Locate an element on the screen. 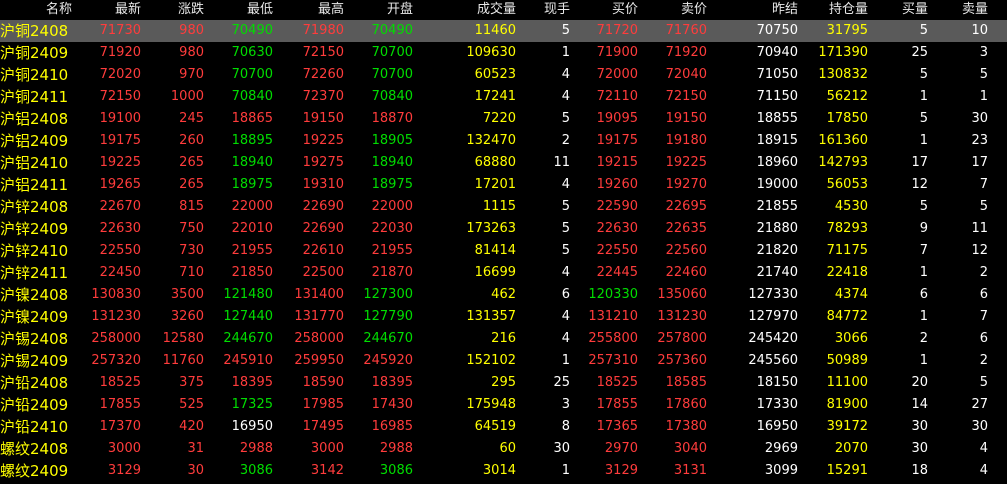 The width and height of the screenshot is (1007, 484). cell-high: 22610 is located at coordinates (323, 250).